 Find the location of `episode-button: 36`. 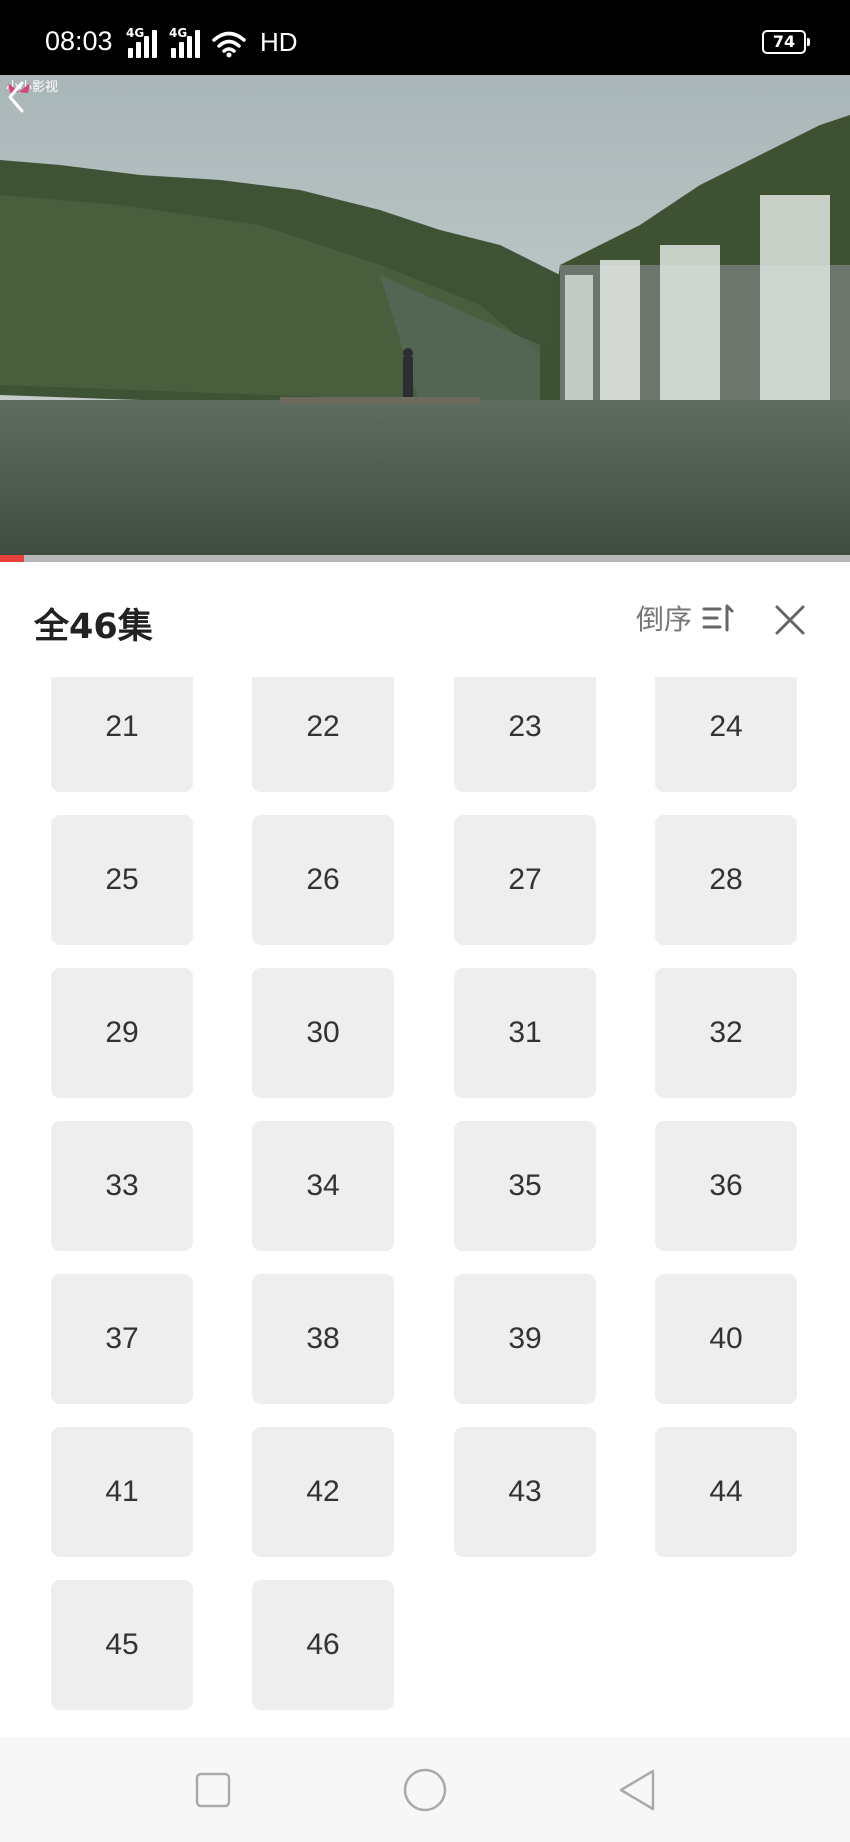

episode-button: 36 is located at coordinates (726, 1186).